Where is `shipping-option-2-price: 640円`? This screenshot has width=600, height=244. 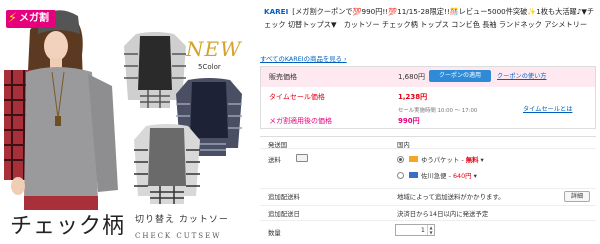 shipping-option-2-price: 640円 is located at coordinates (462, 176).